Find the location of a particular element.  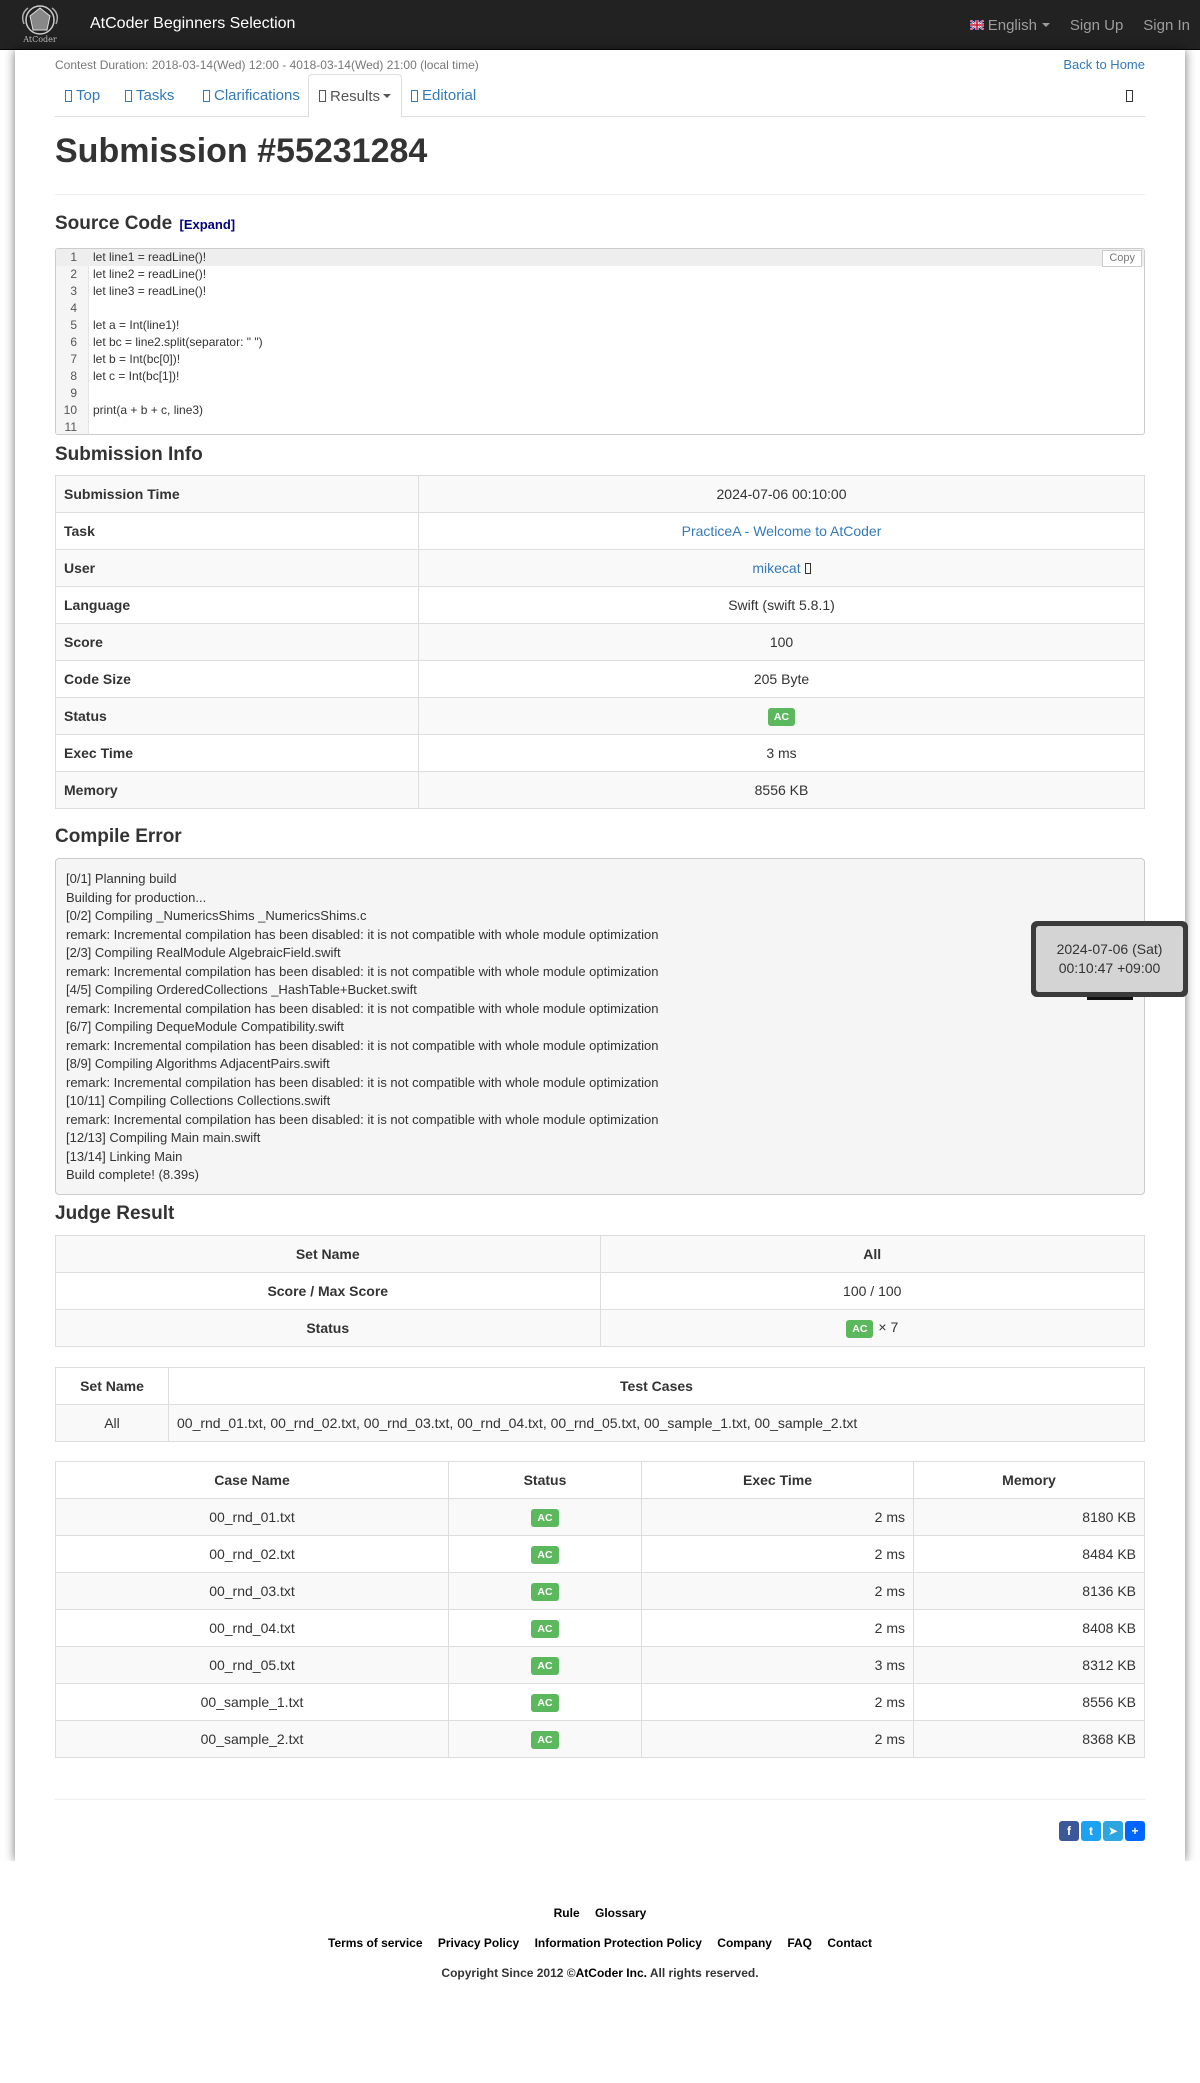

copyright-company-link: AtCoder Inc. is located at coordinates (611, 1973).